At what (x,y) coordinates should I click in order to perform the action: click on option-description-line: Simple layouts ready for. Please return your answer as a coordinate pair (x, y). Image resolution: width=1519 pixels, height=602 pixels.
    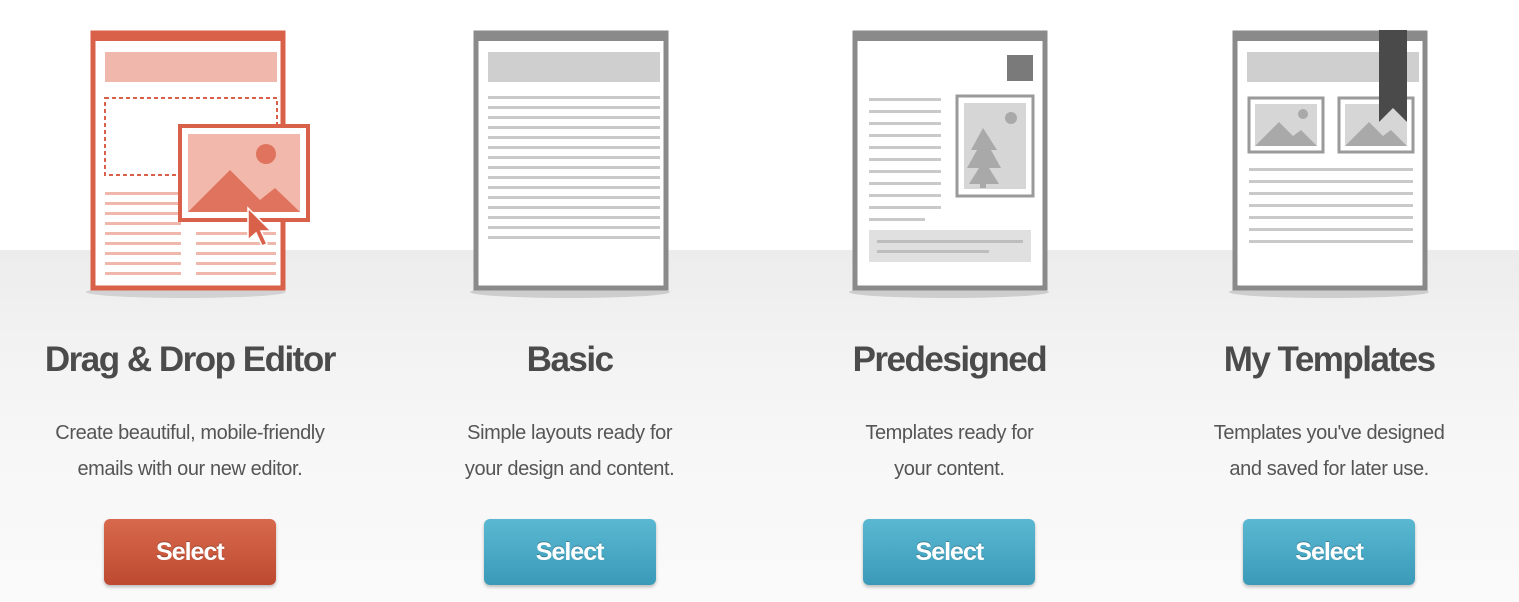
    Looking at the image, I should click on (570, 433).